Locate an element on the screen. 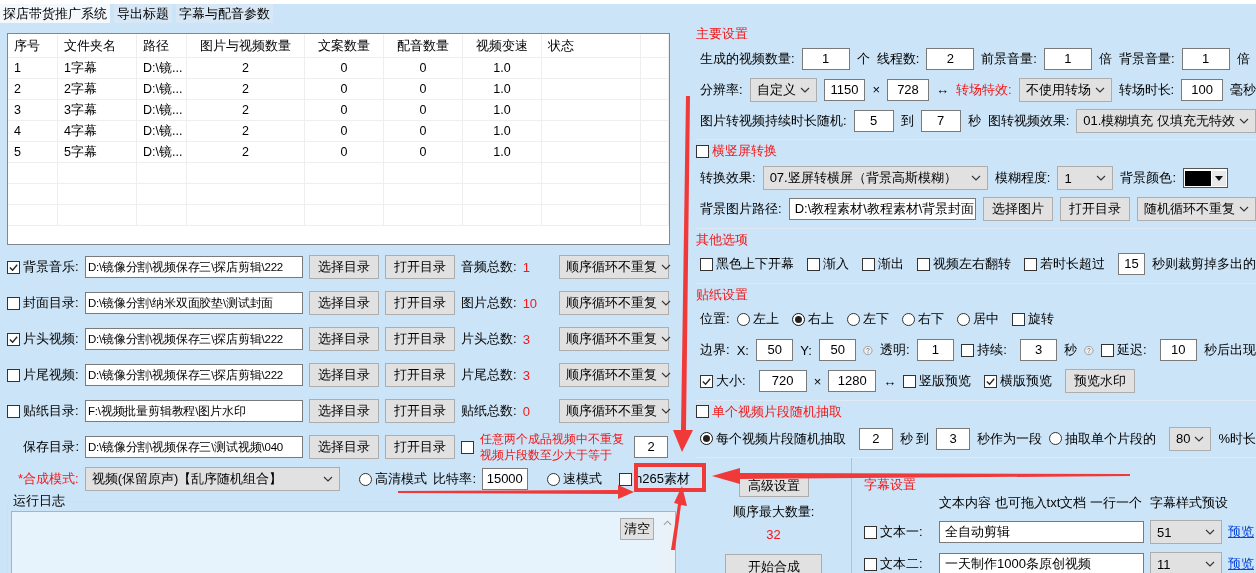 Image resolution: width=1256 pixels, height=573 pixels. checkbox is located at coordinates (467, 447).